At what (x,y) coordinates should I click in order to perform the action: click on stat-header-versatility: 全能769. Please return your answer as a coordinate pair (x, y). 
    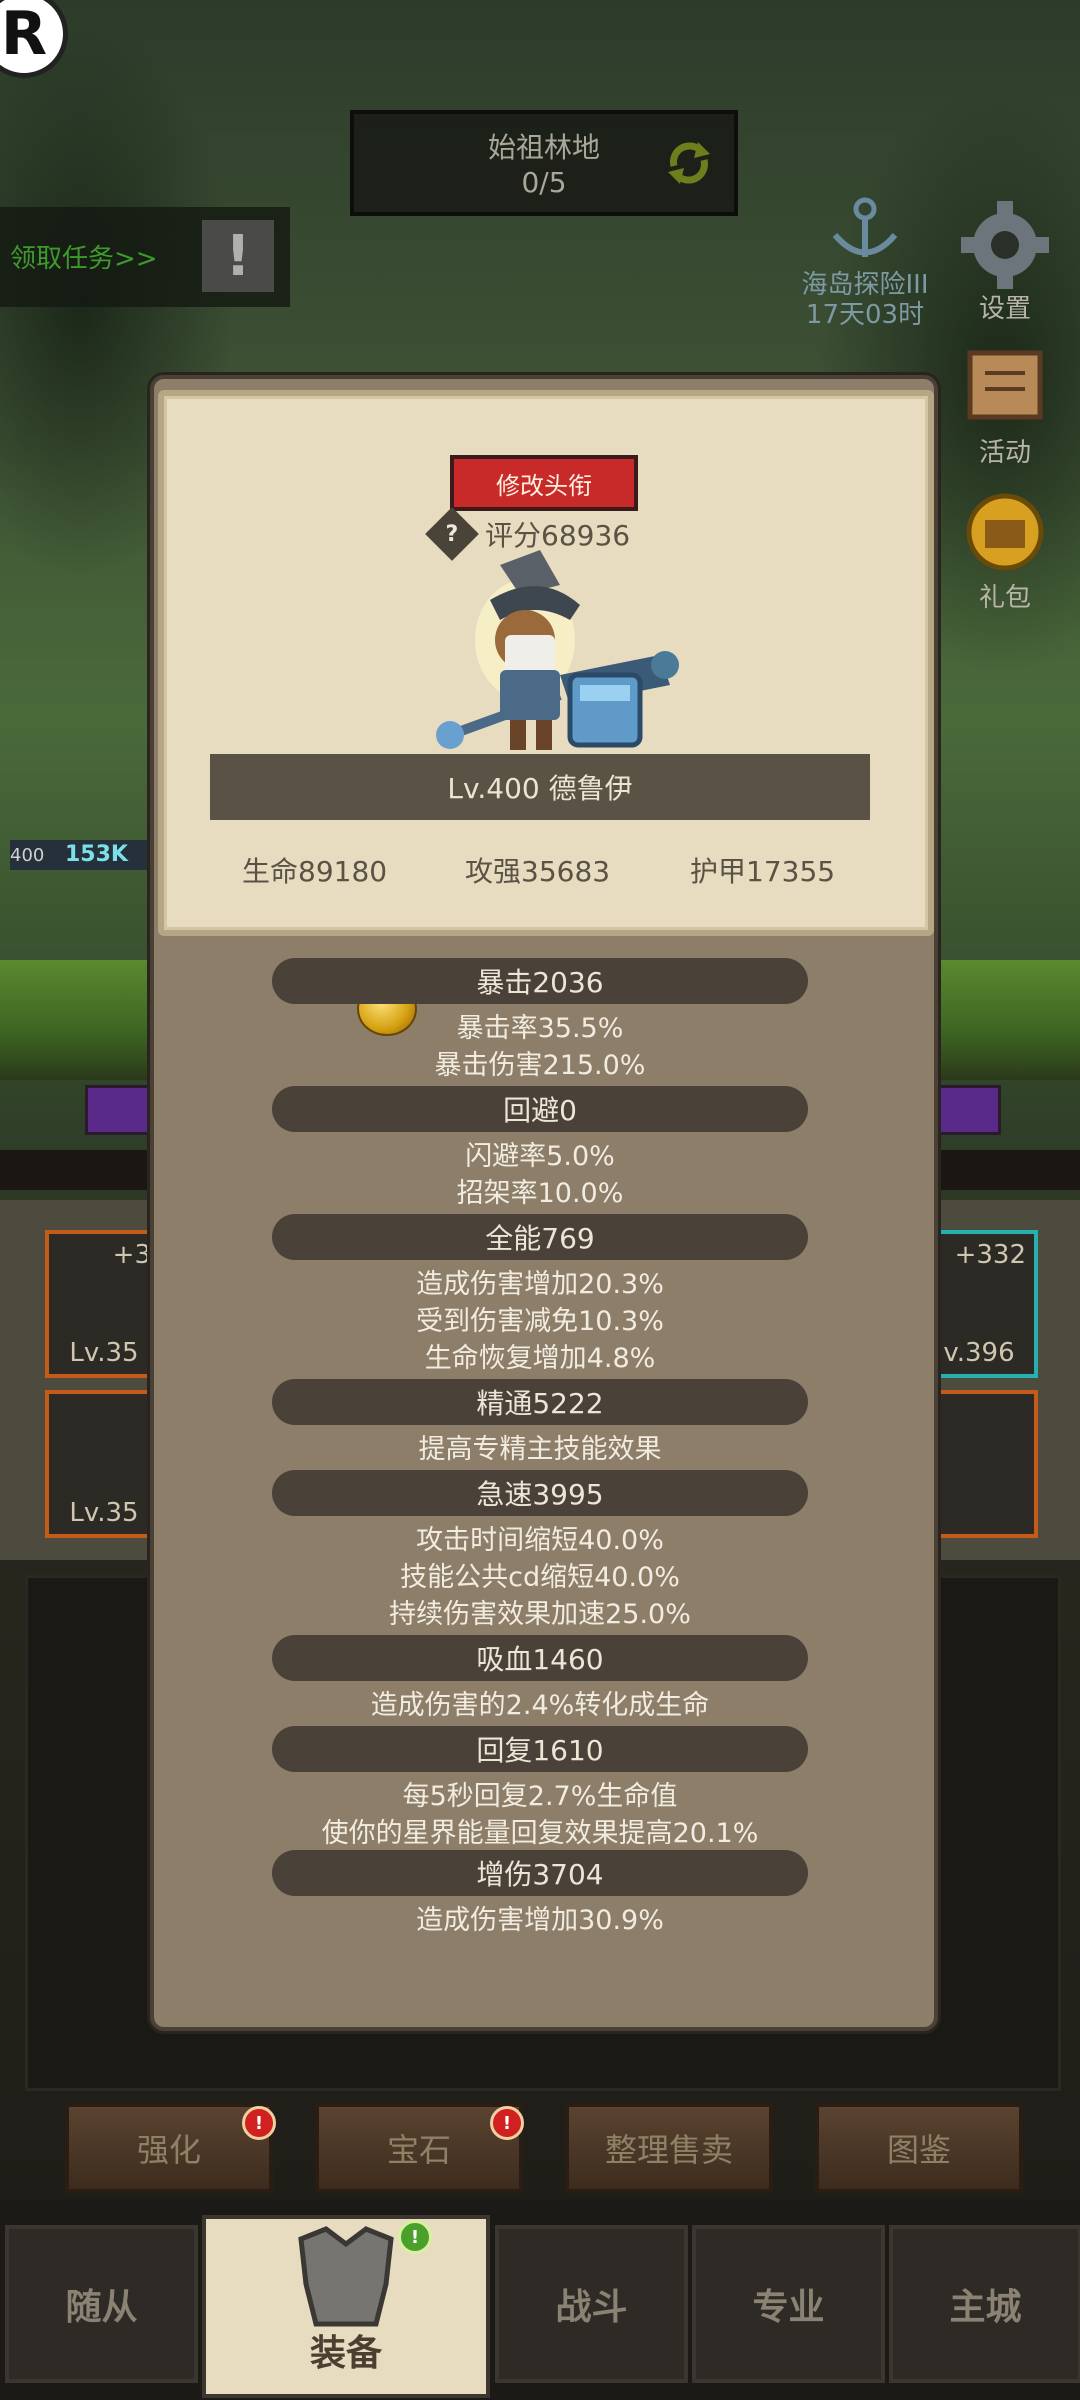
    Looking at the image, I should click on (540, 1237).